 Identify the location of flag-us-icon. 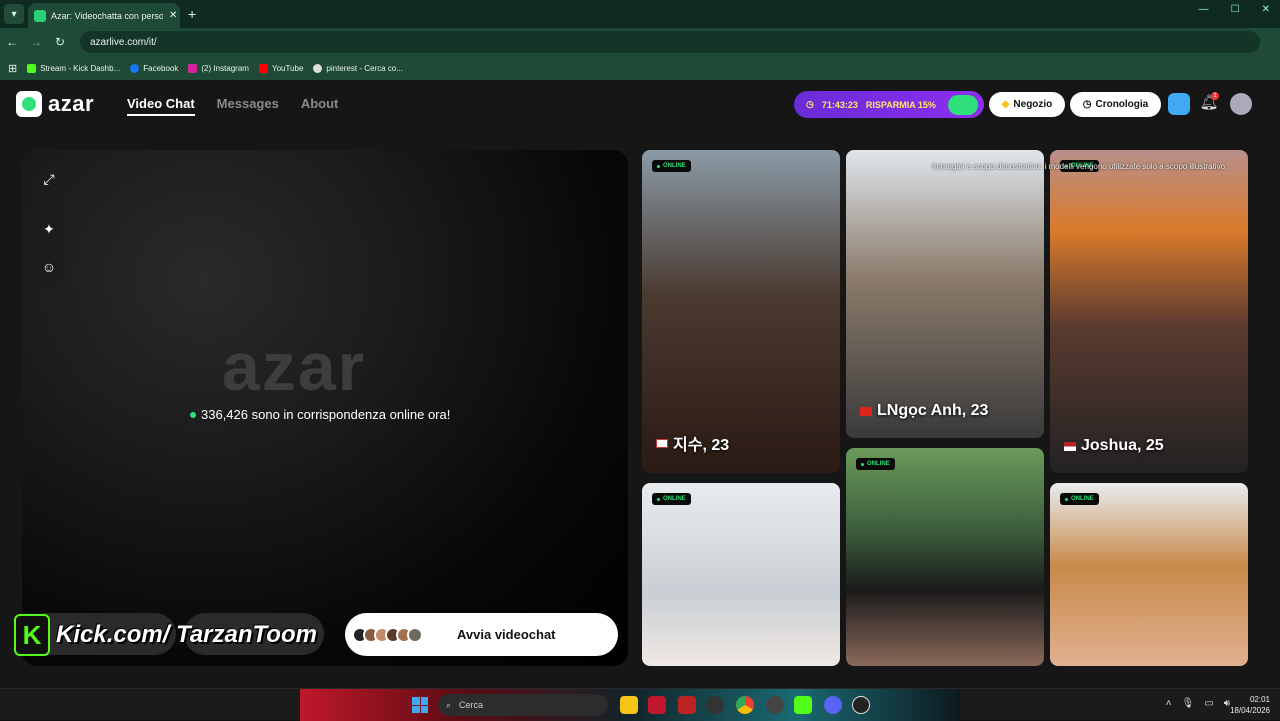
(1070, 446).